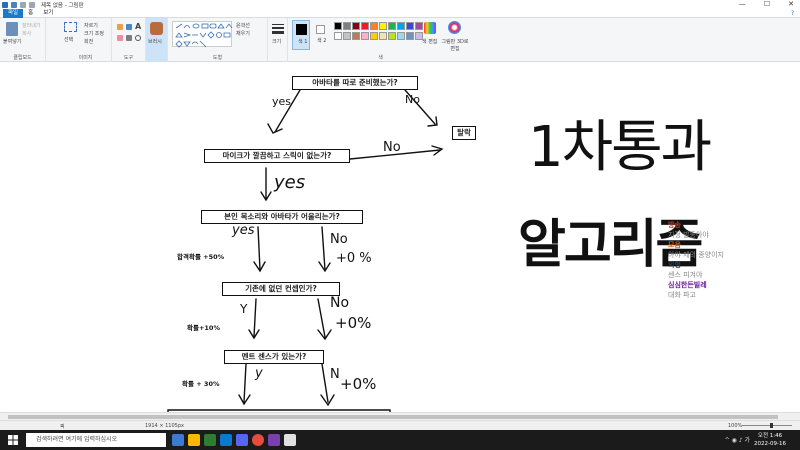  What do you see at coordinates (770, 440) in the screenshot?
I see `taskbar-clock: 오전 1:46 2022-09-16` at bounding box center [770, 440].